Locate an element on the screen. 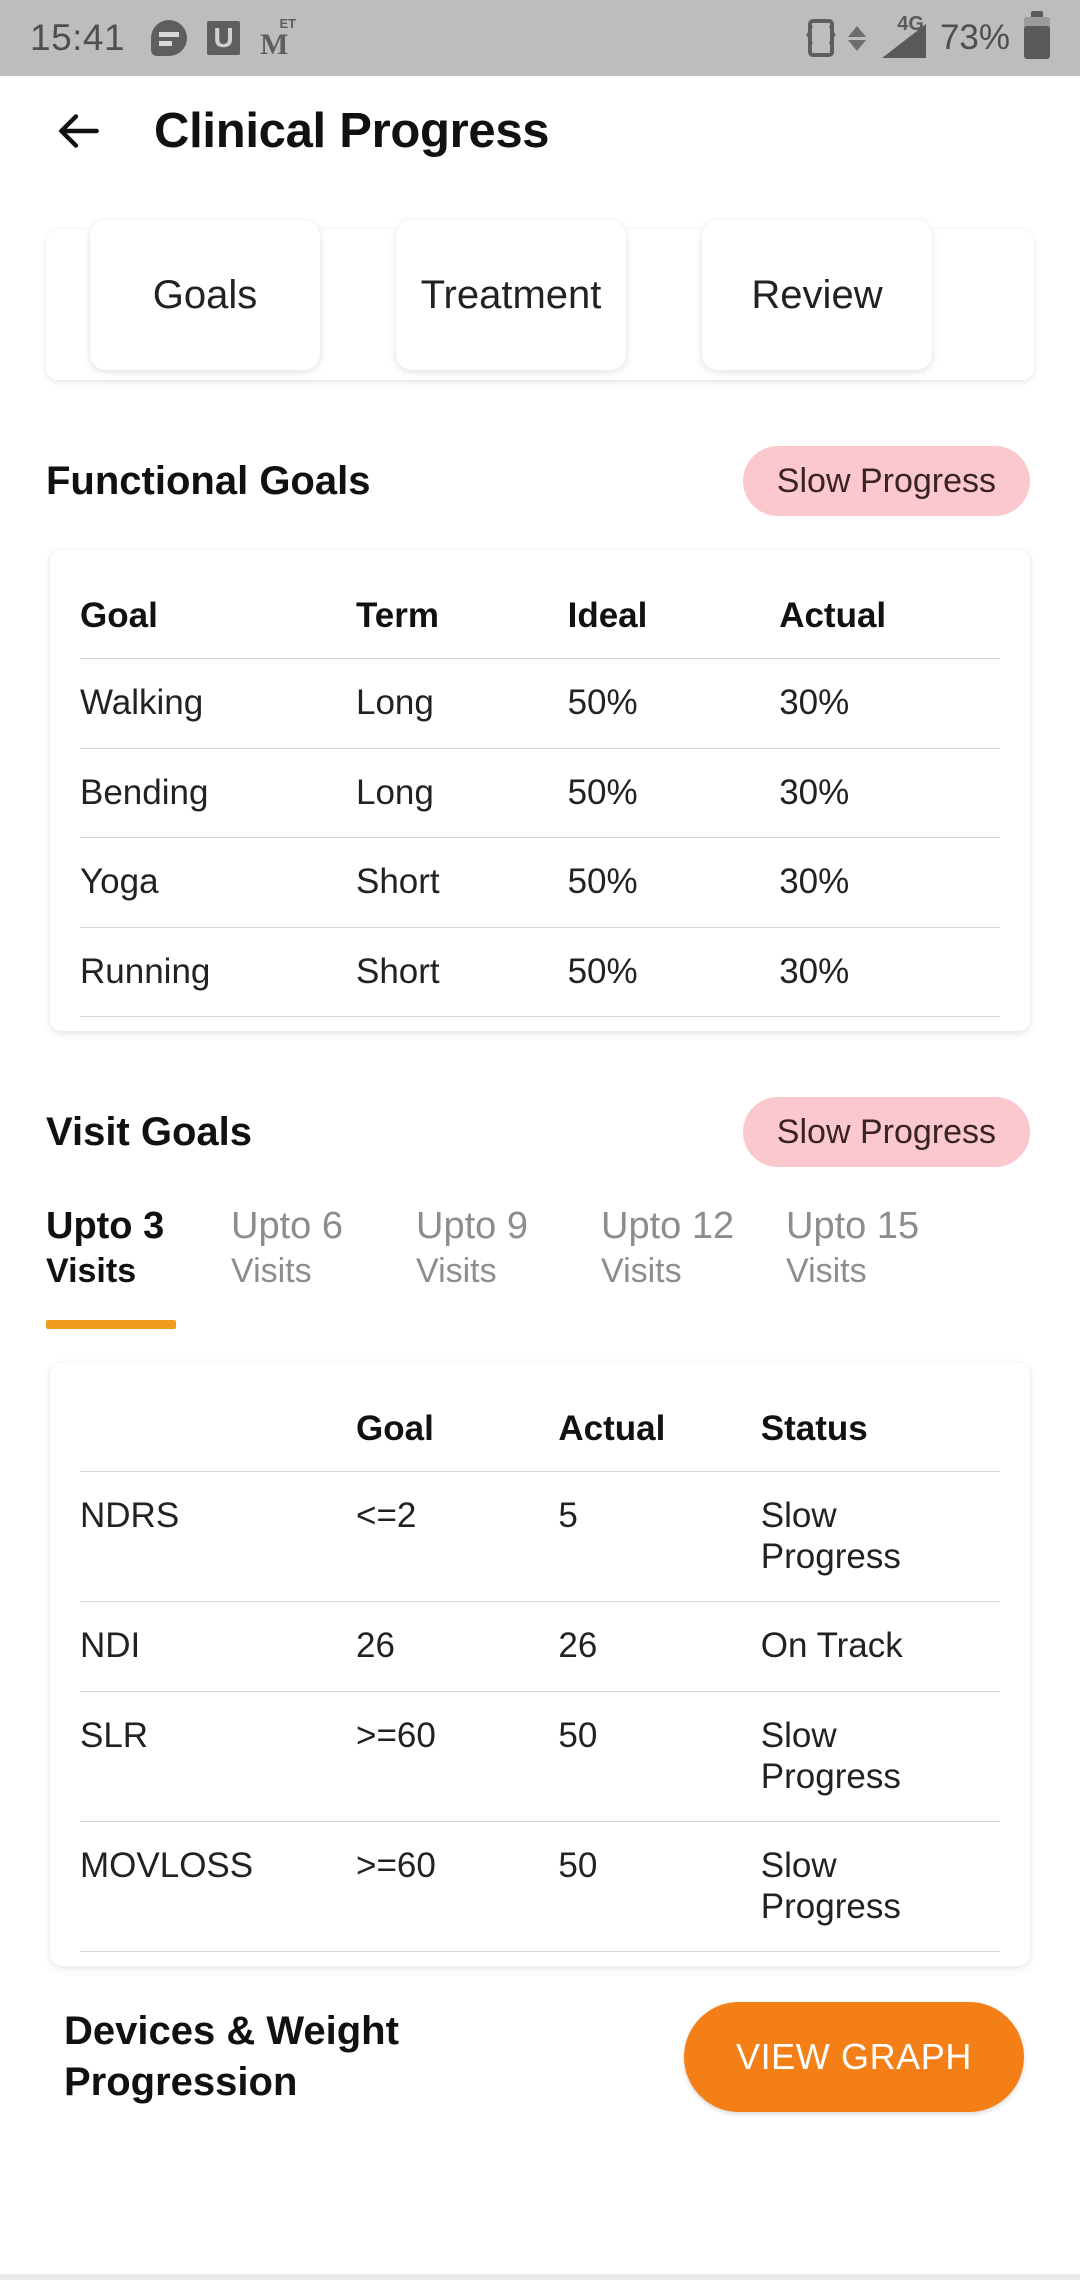 The image size is (1080, 2280). battery-percent-label: 73% is located at coordinates (974, 37).